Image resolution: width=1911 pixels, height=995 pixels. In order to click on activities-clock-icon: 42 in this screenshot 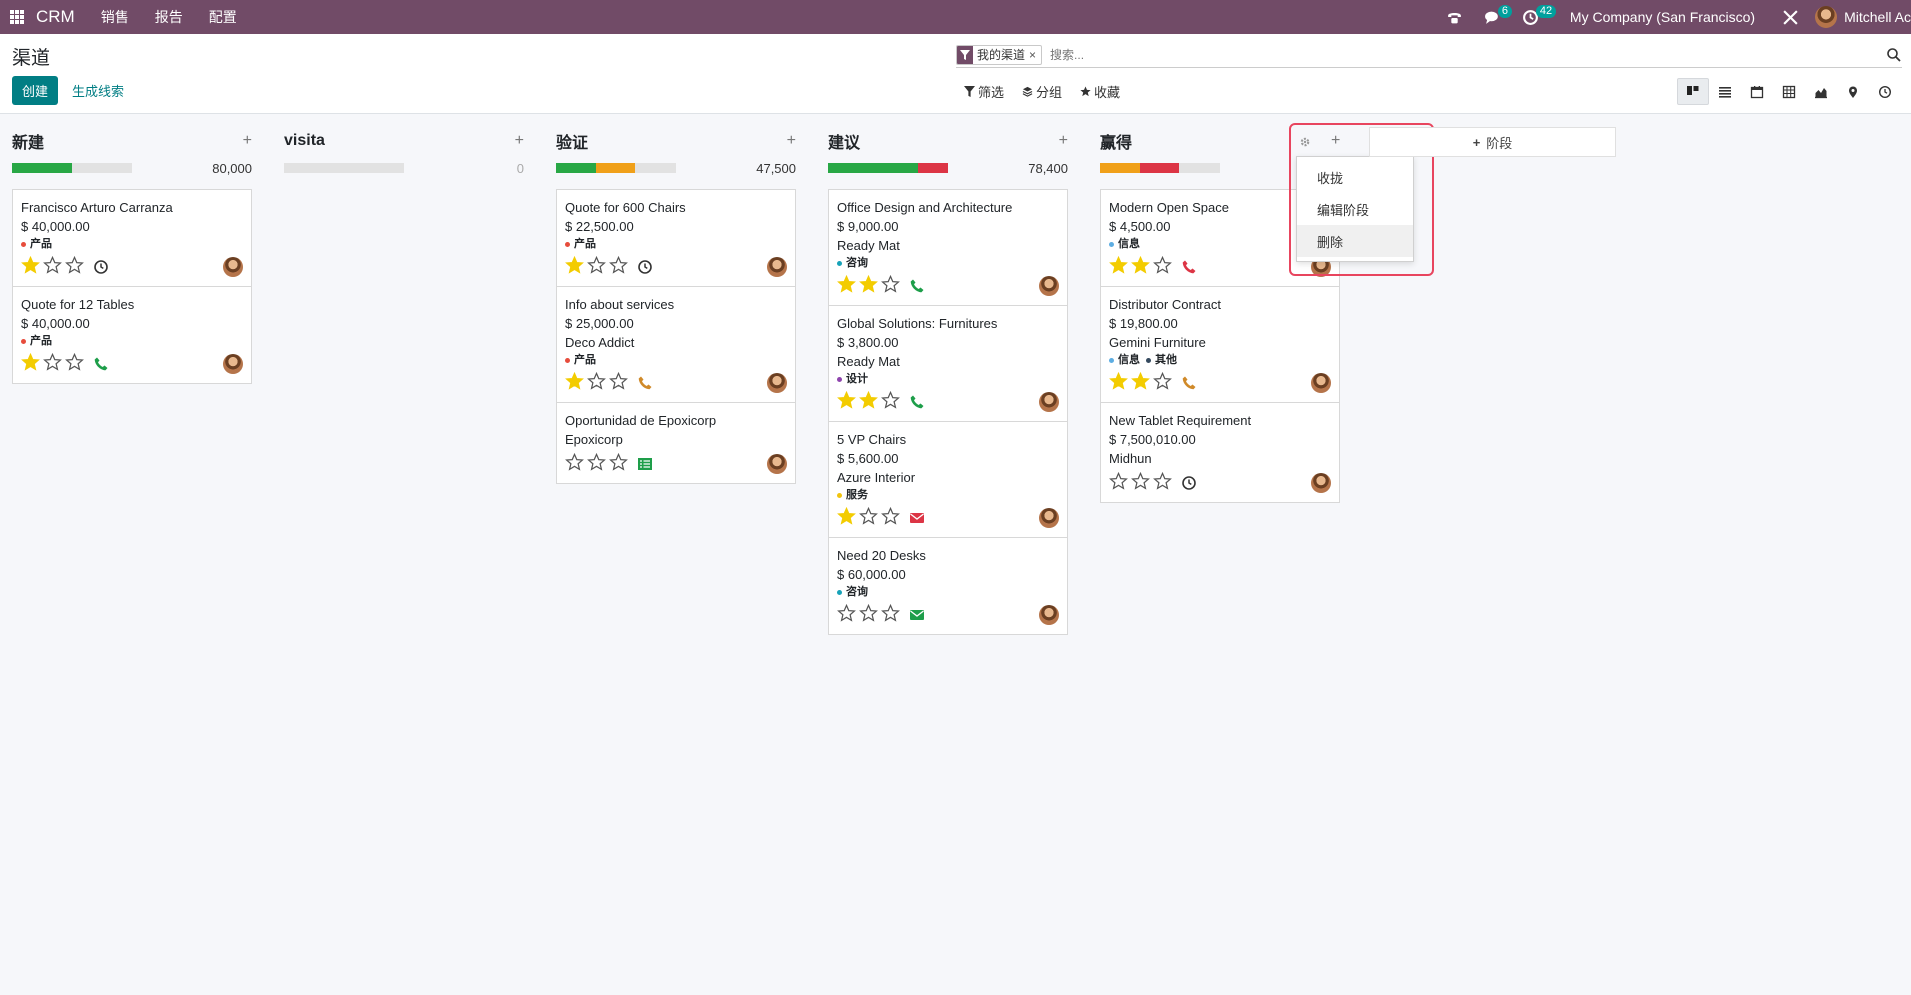, I will do `click(1537, 17)`.